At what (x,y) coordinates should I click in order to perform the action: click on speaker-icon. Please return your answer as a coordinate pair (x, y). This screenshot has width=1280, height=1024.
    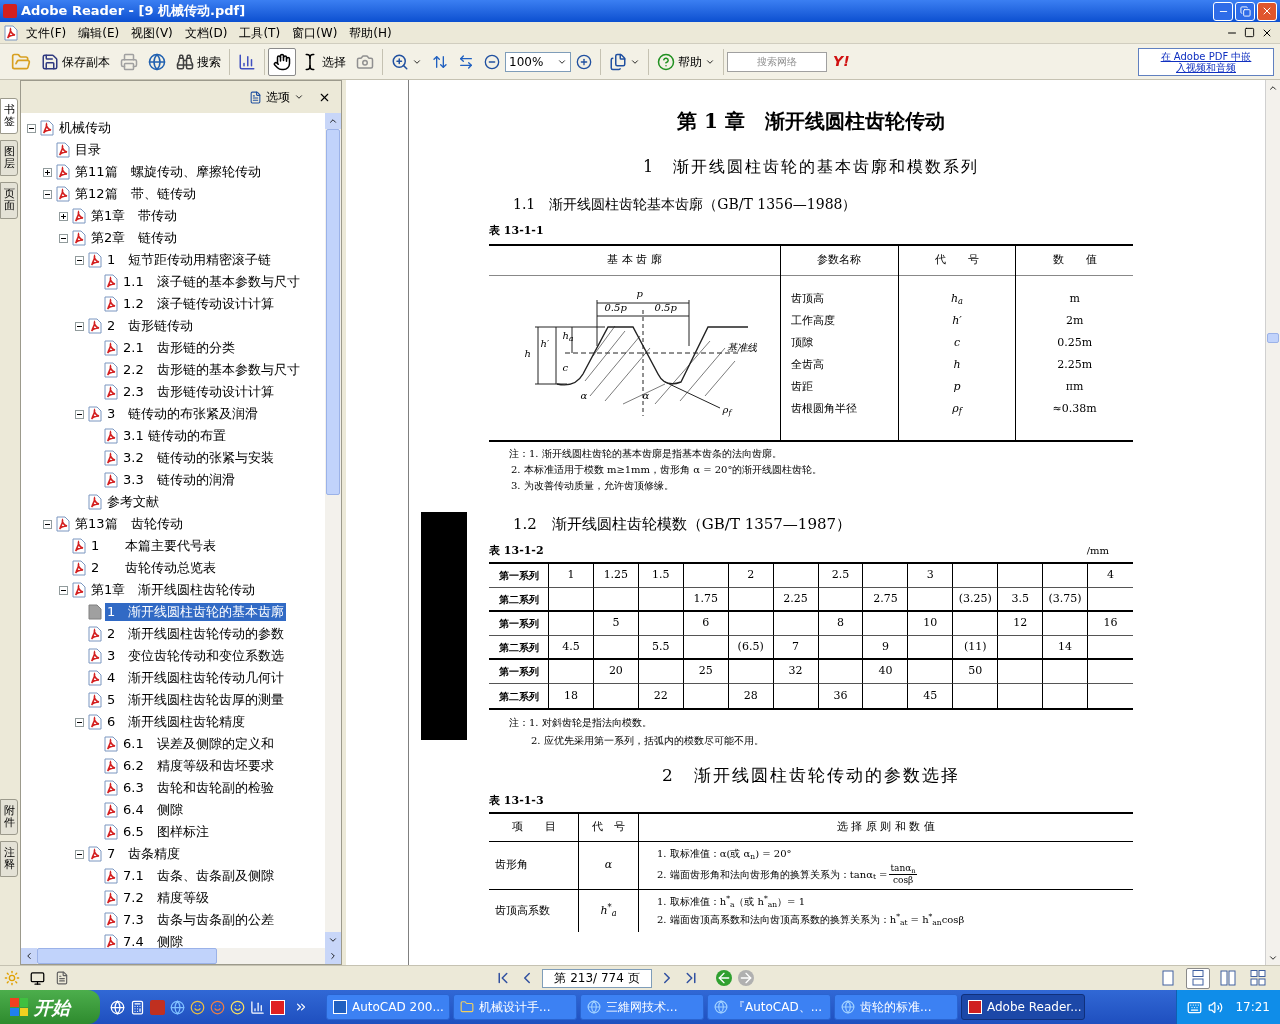
    Looking at the image, I should click on (1216, 1007).